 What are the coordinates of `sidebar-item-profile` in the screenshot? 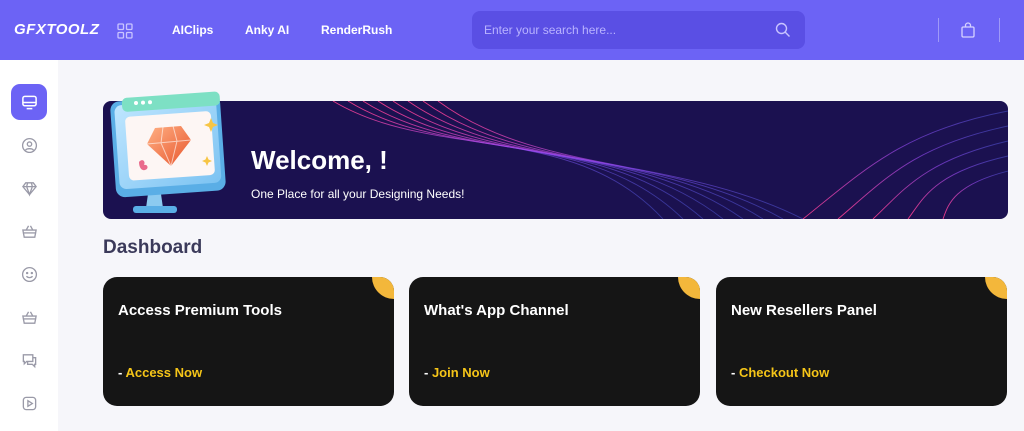 It's located at (29, 145).